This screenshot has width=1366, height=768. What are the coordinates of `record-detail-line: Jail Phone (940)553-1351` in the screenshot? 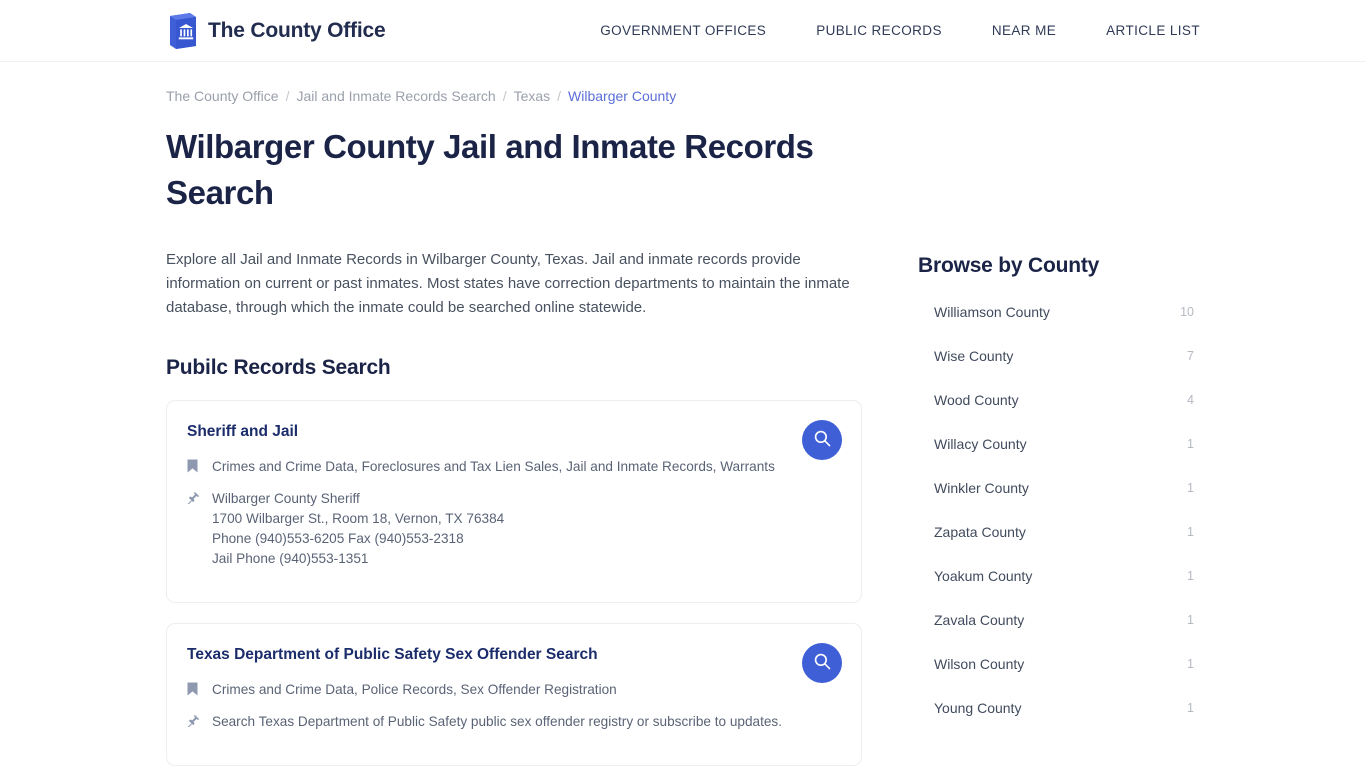 It's located at (290, 558).